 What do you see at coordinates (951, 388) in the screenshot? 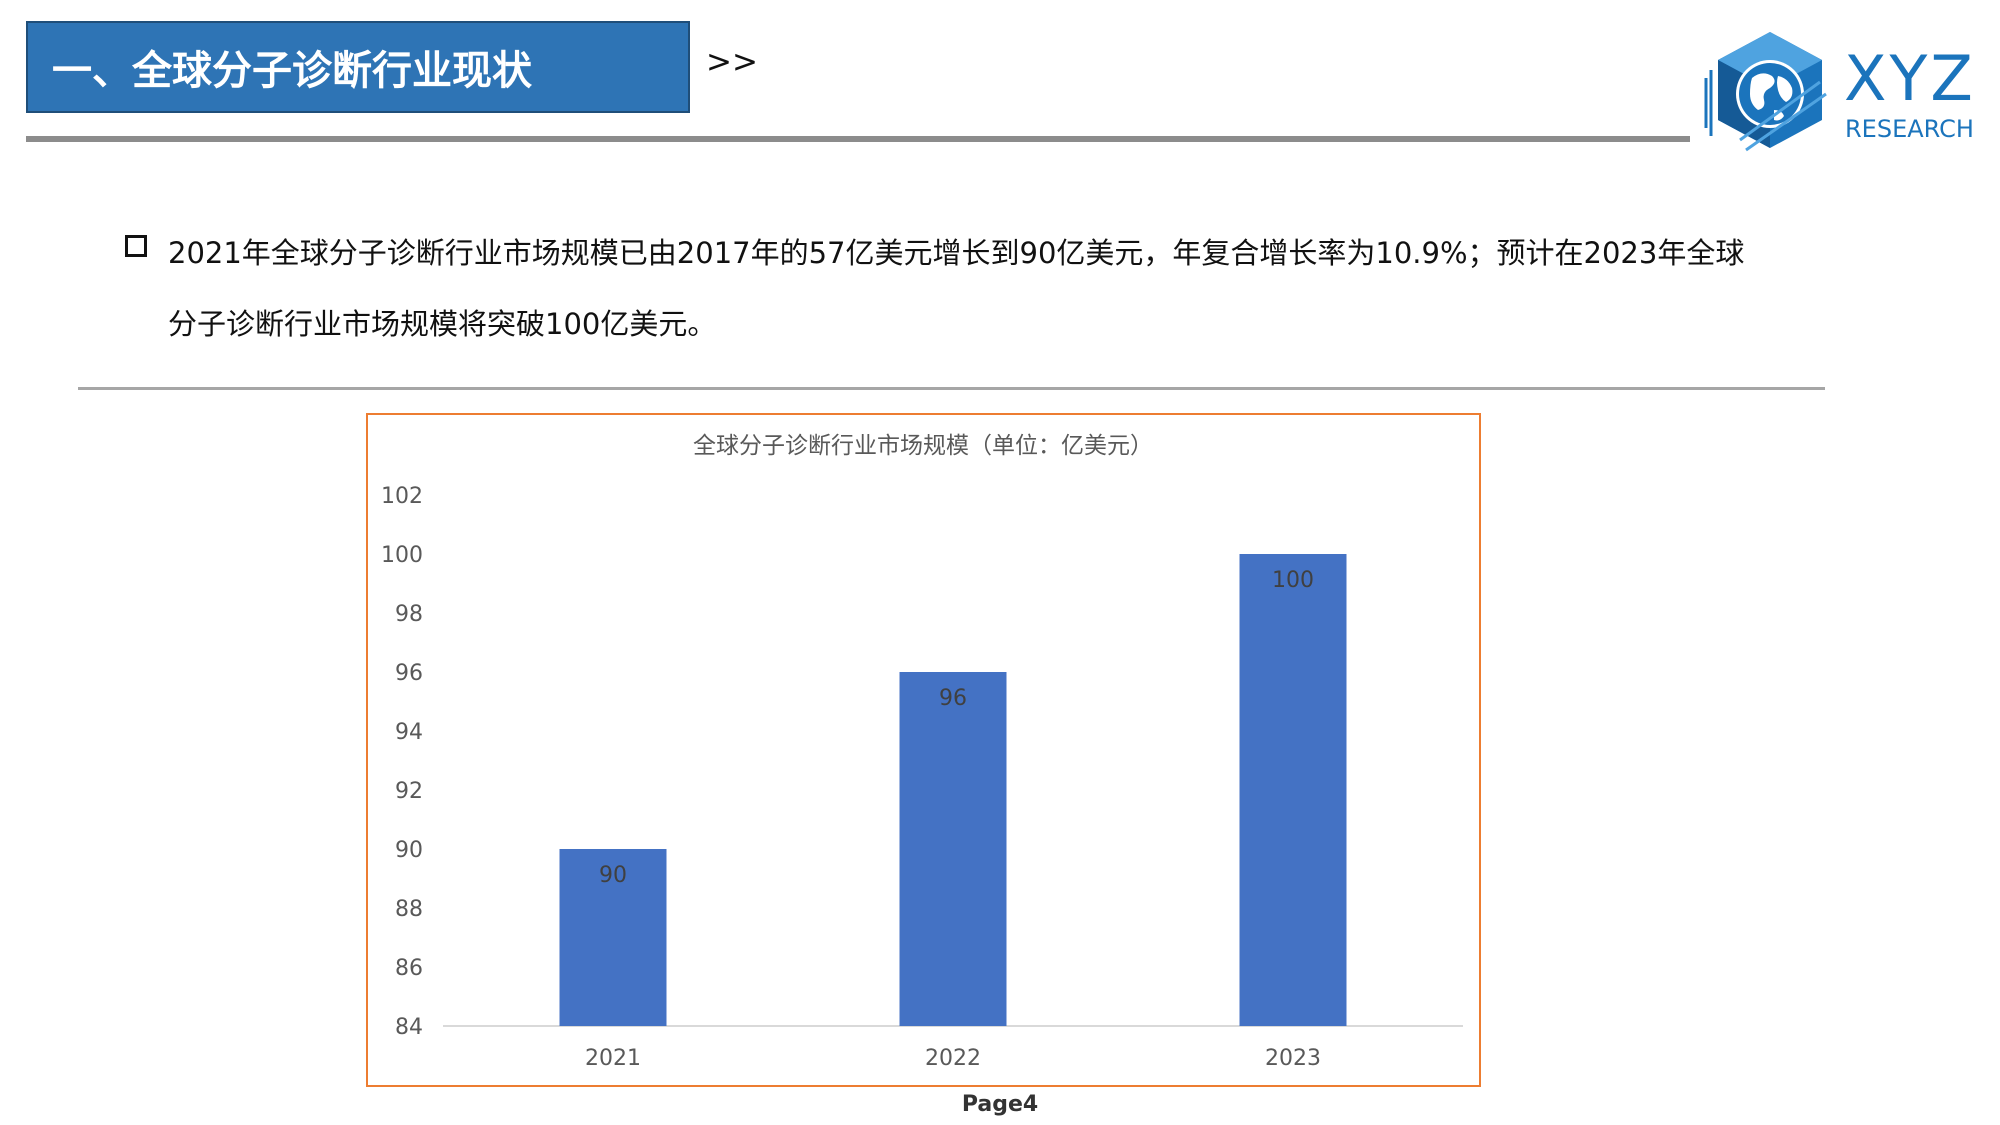
I see `content-divider` at bounding box center [951, 388].